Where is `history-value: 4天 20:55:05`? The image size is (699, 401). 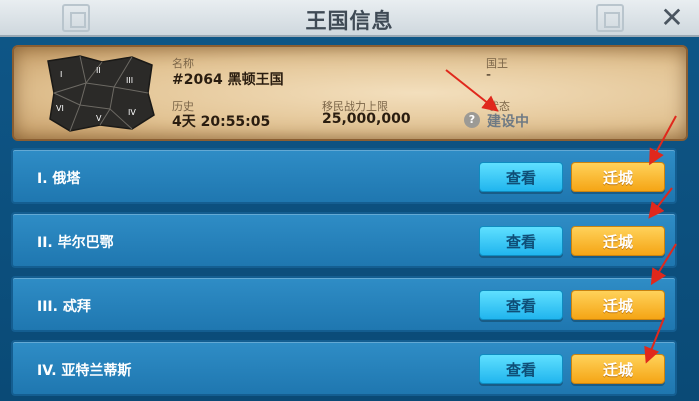 history-value: 4天 20:55:05 is located at coordinates (221, 122).